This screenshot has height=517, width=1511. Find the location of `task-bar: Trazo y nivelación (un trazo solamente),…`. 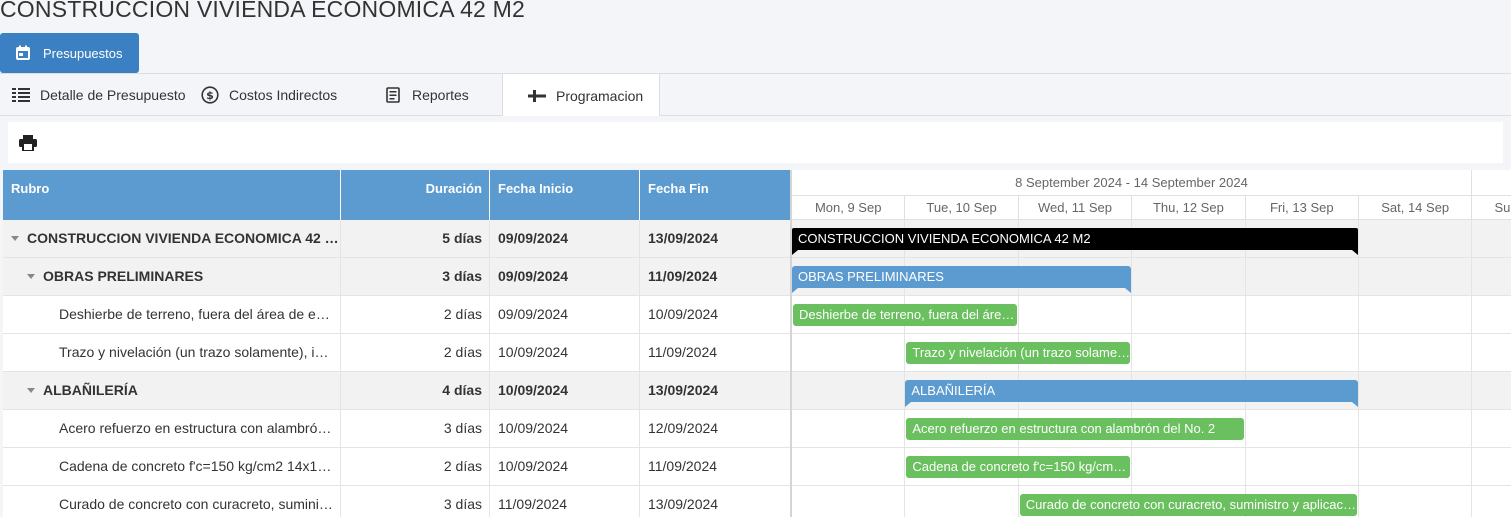

task-bar: Trazo y nivelación (un trazo solamente),… is located at coordinates (1018, 353).